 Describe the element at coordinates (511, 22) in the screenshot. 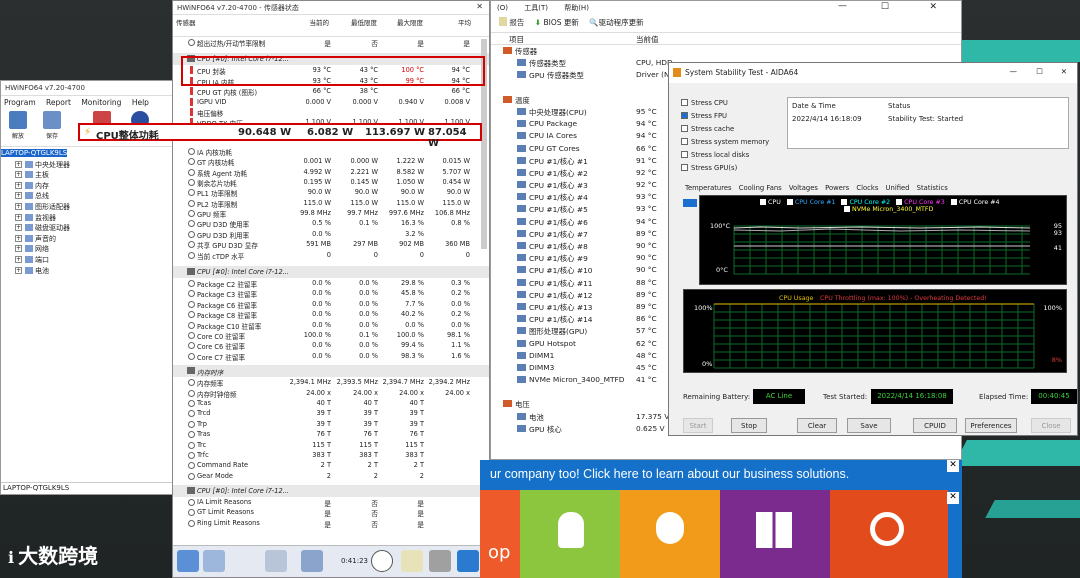

I see `report-button: 报告` at that location.